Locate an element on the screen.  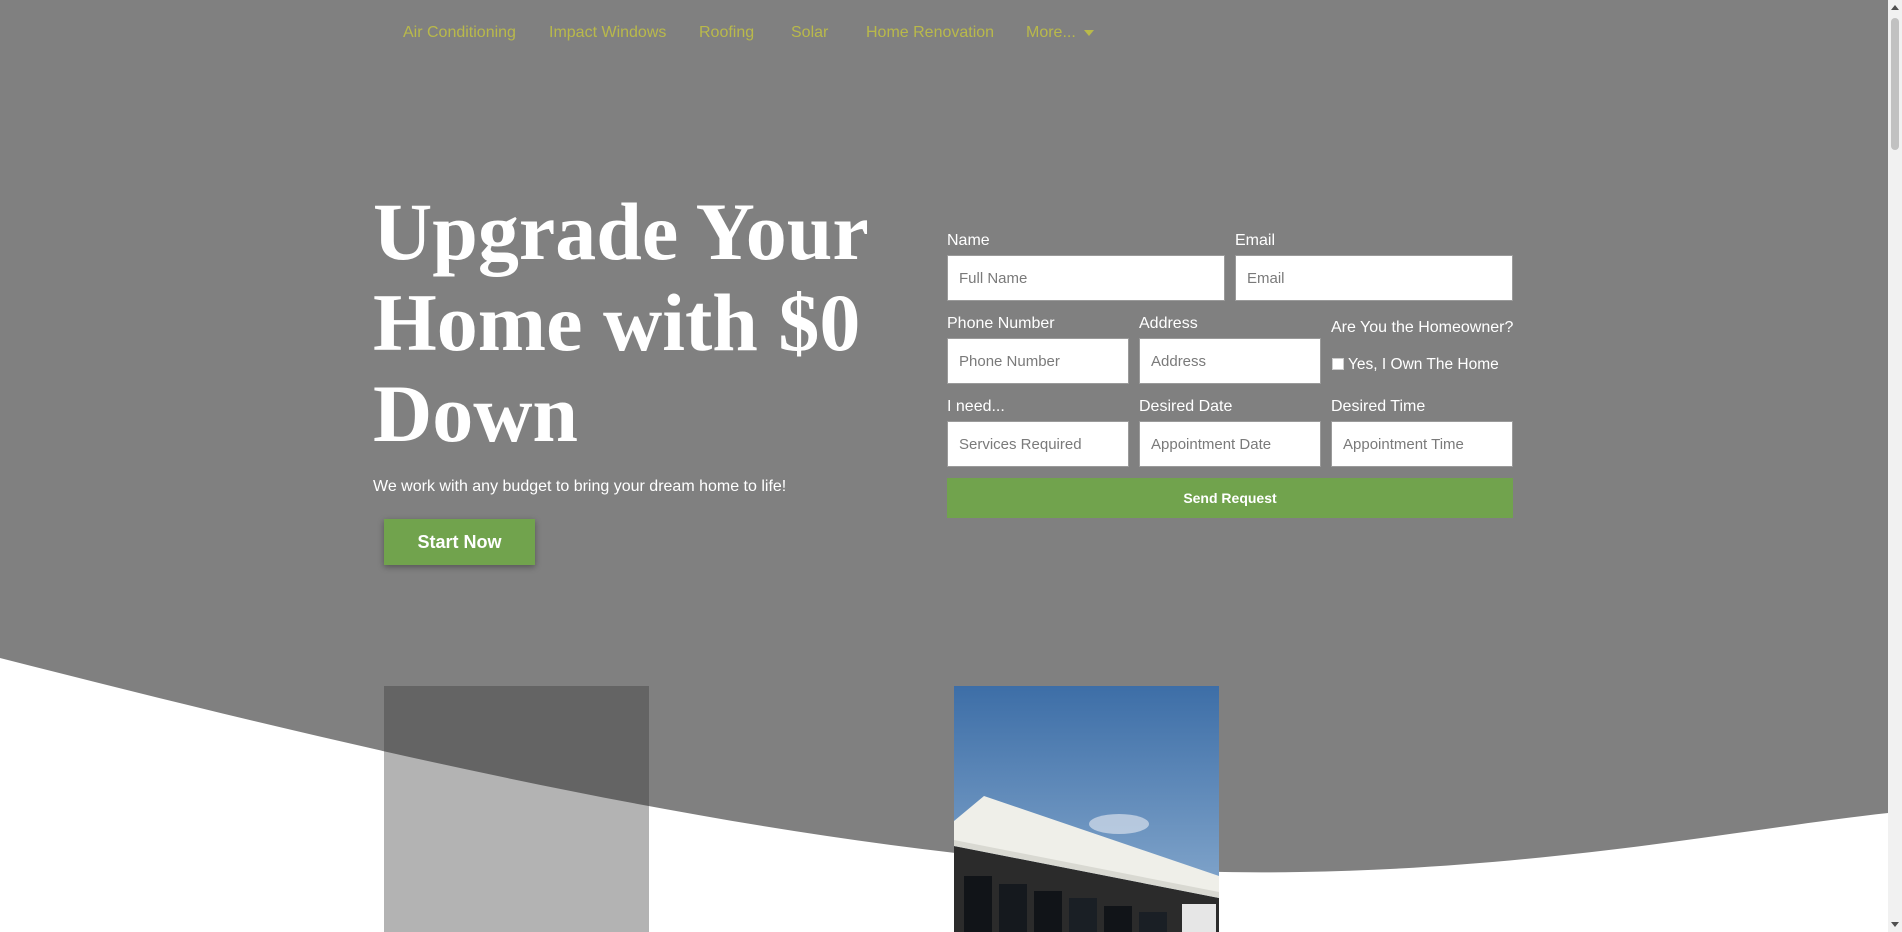
nav-item-solar: Solar is located at coordinates (809, 33).